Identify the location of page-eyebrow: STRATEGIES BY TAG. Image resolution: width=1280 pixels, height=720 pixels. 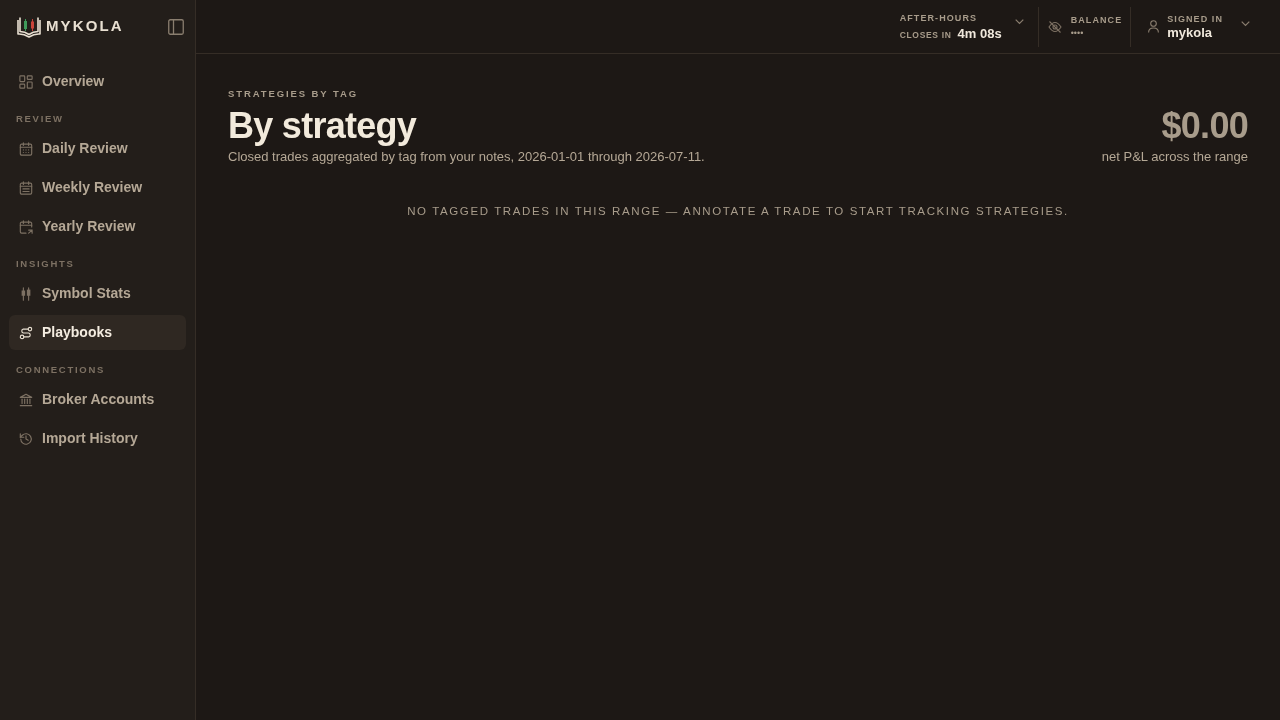
(293, 94).